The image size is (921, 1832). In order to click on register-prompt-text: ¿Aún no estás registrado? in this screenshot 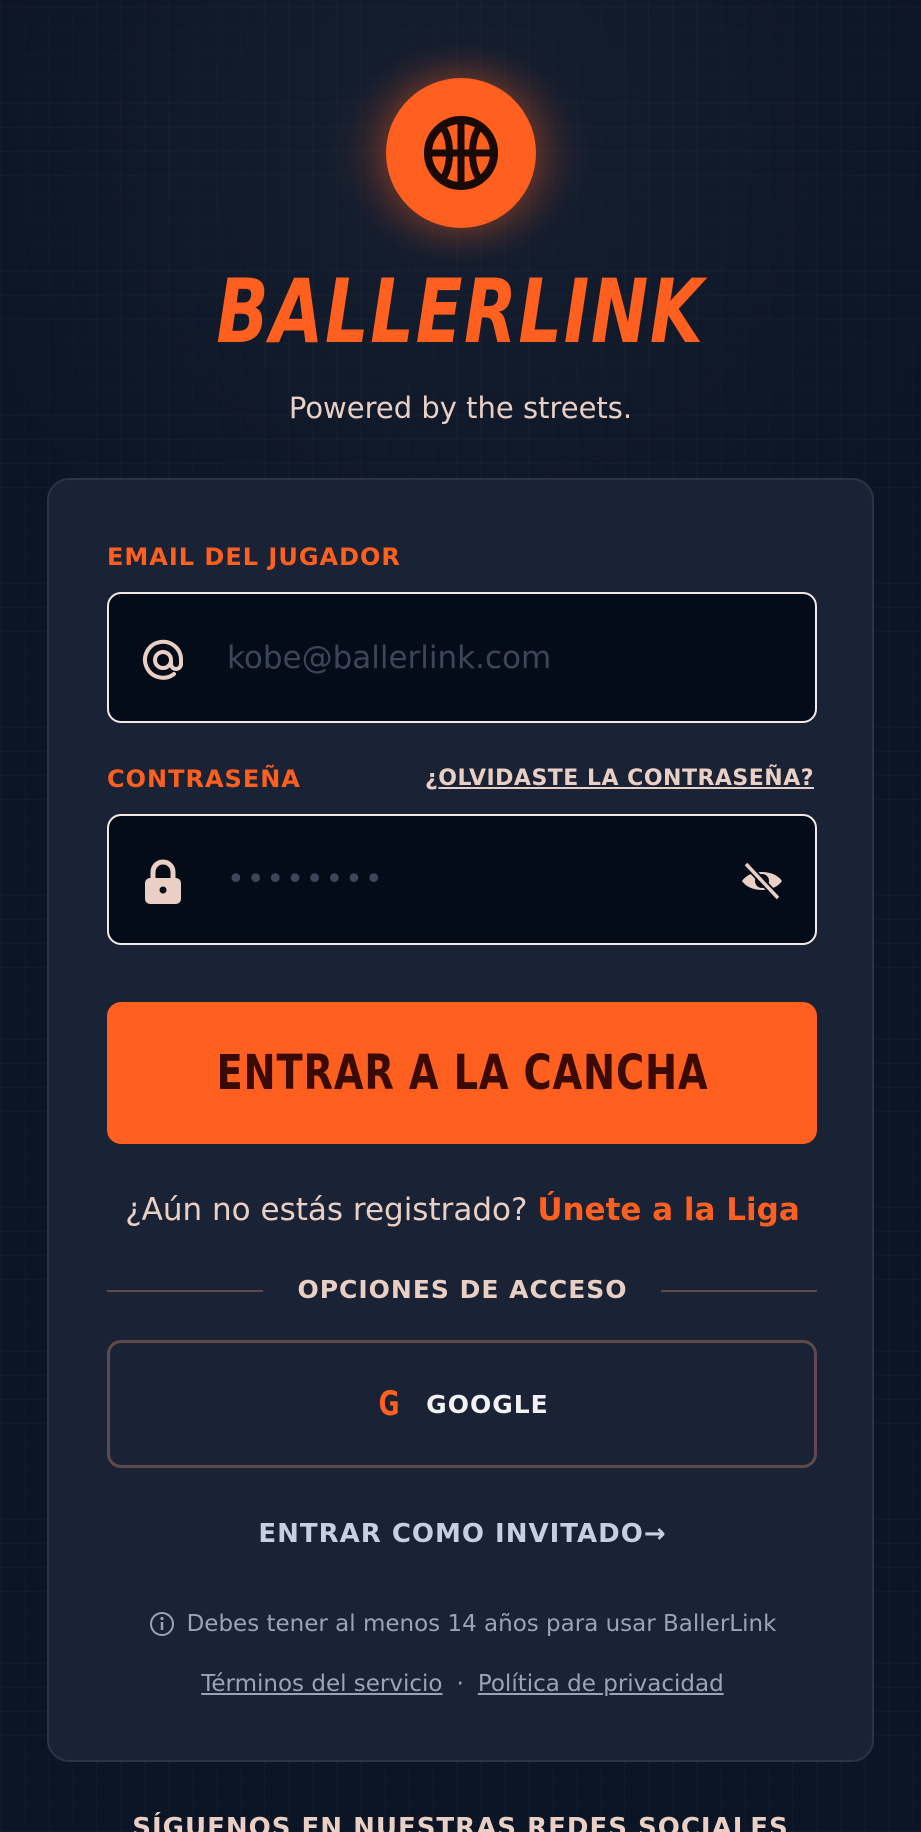, I will do `click(326, 1210)`.